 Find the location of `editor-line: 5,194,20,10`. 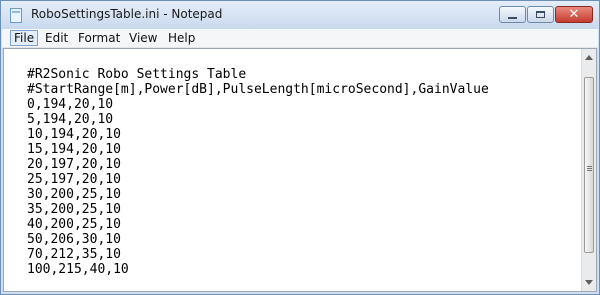

editor-line: 5,194,20,10 is located at coordinates (70, 119).